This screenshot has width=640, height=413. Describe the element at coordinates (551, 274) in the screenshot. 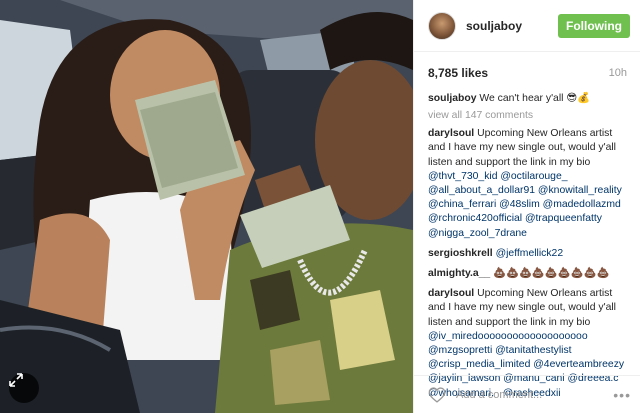

I see `comment-text: 💩💩💩💩💩💩💩💩💩` at that location.